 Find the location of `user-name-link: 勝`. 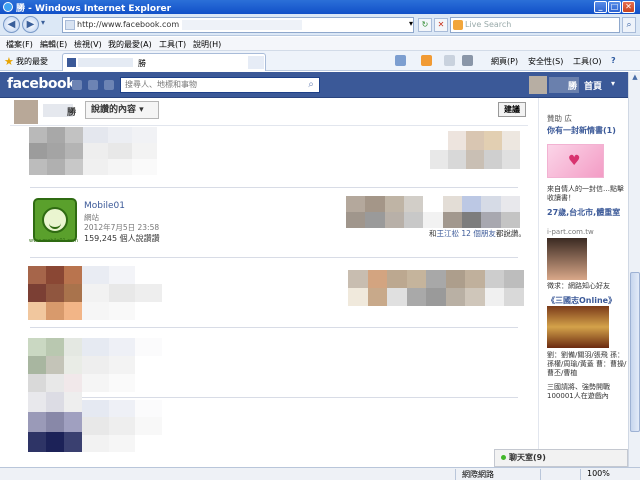

user-name-link: 勝 is located at coordinates (572, 85).